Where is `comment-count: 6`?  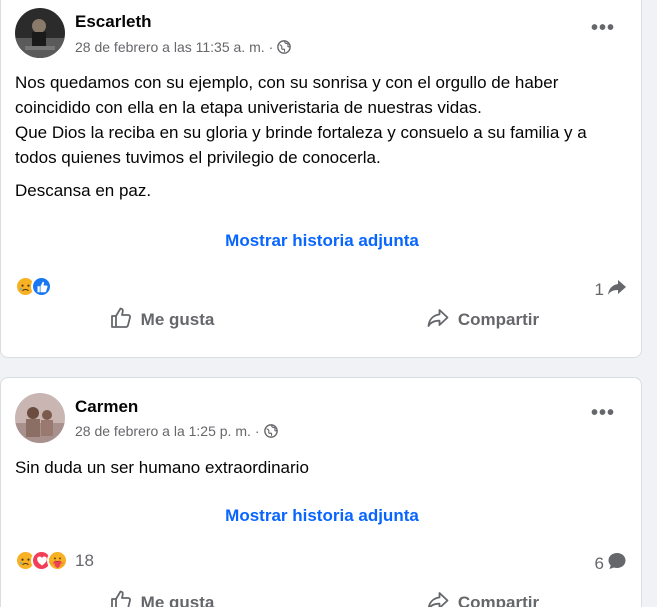
comment-count: 6 is located at coordinates (611, 563).